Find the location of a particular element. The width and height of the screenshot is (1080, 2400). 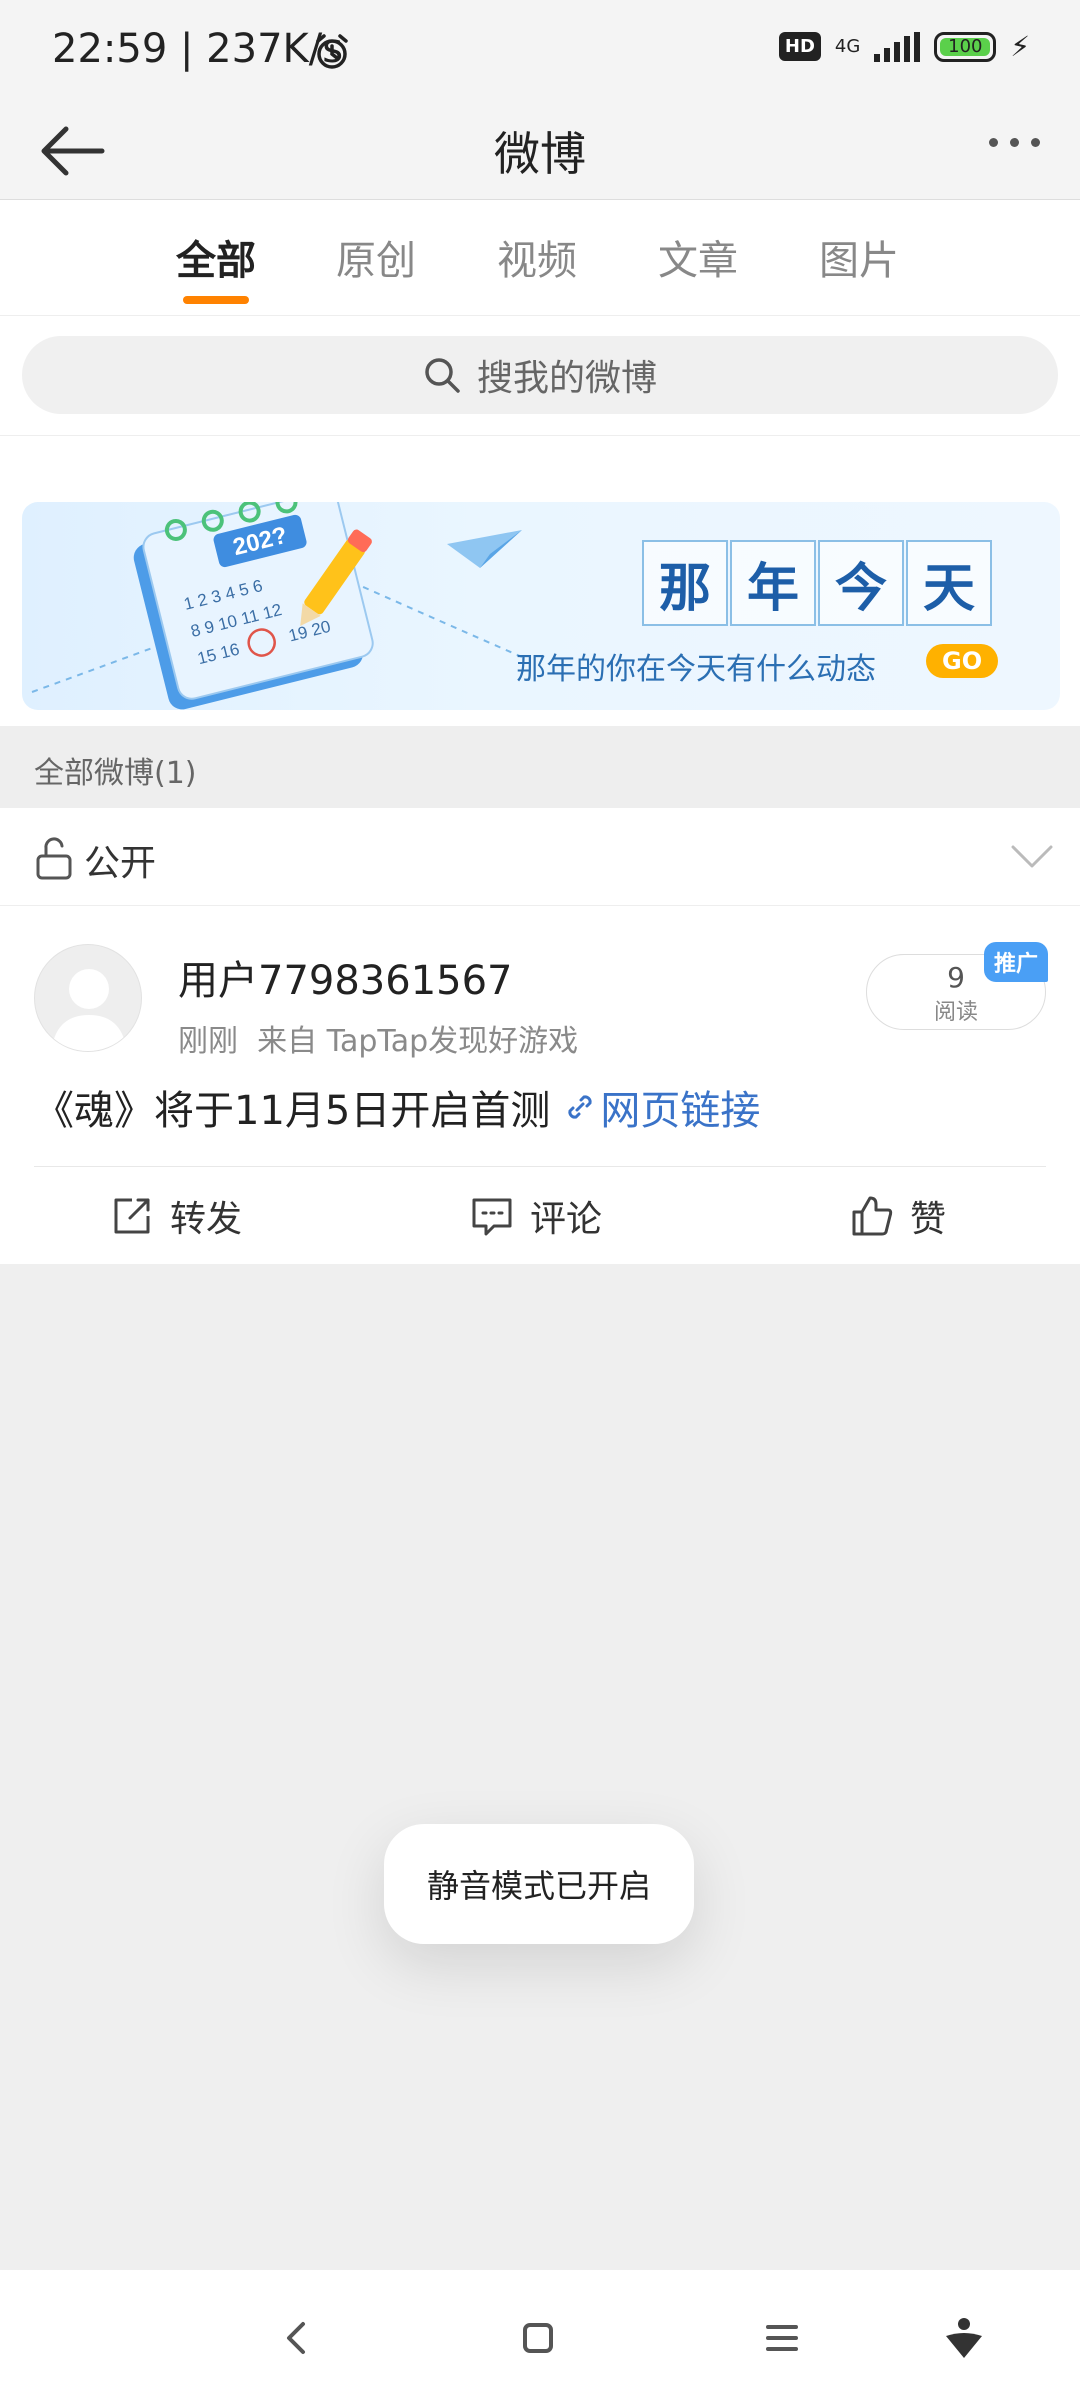

menu-icon is located at coordinates (782, 2338).